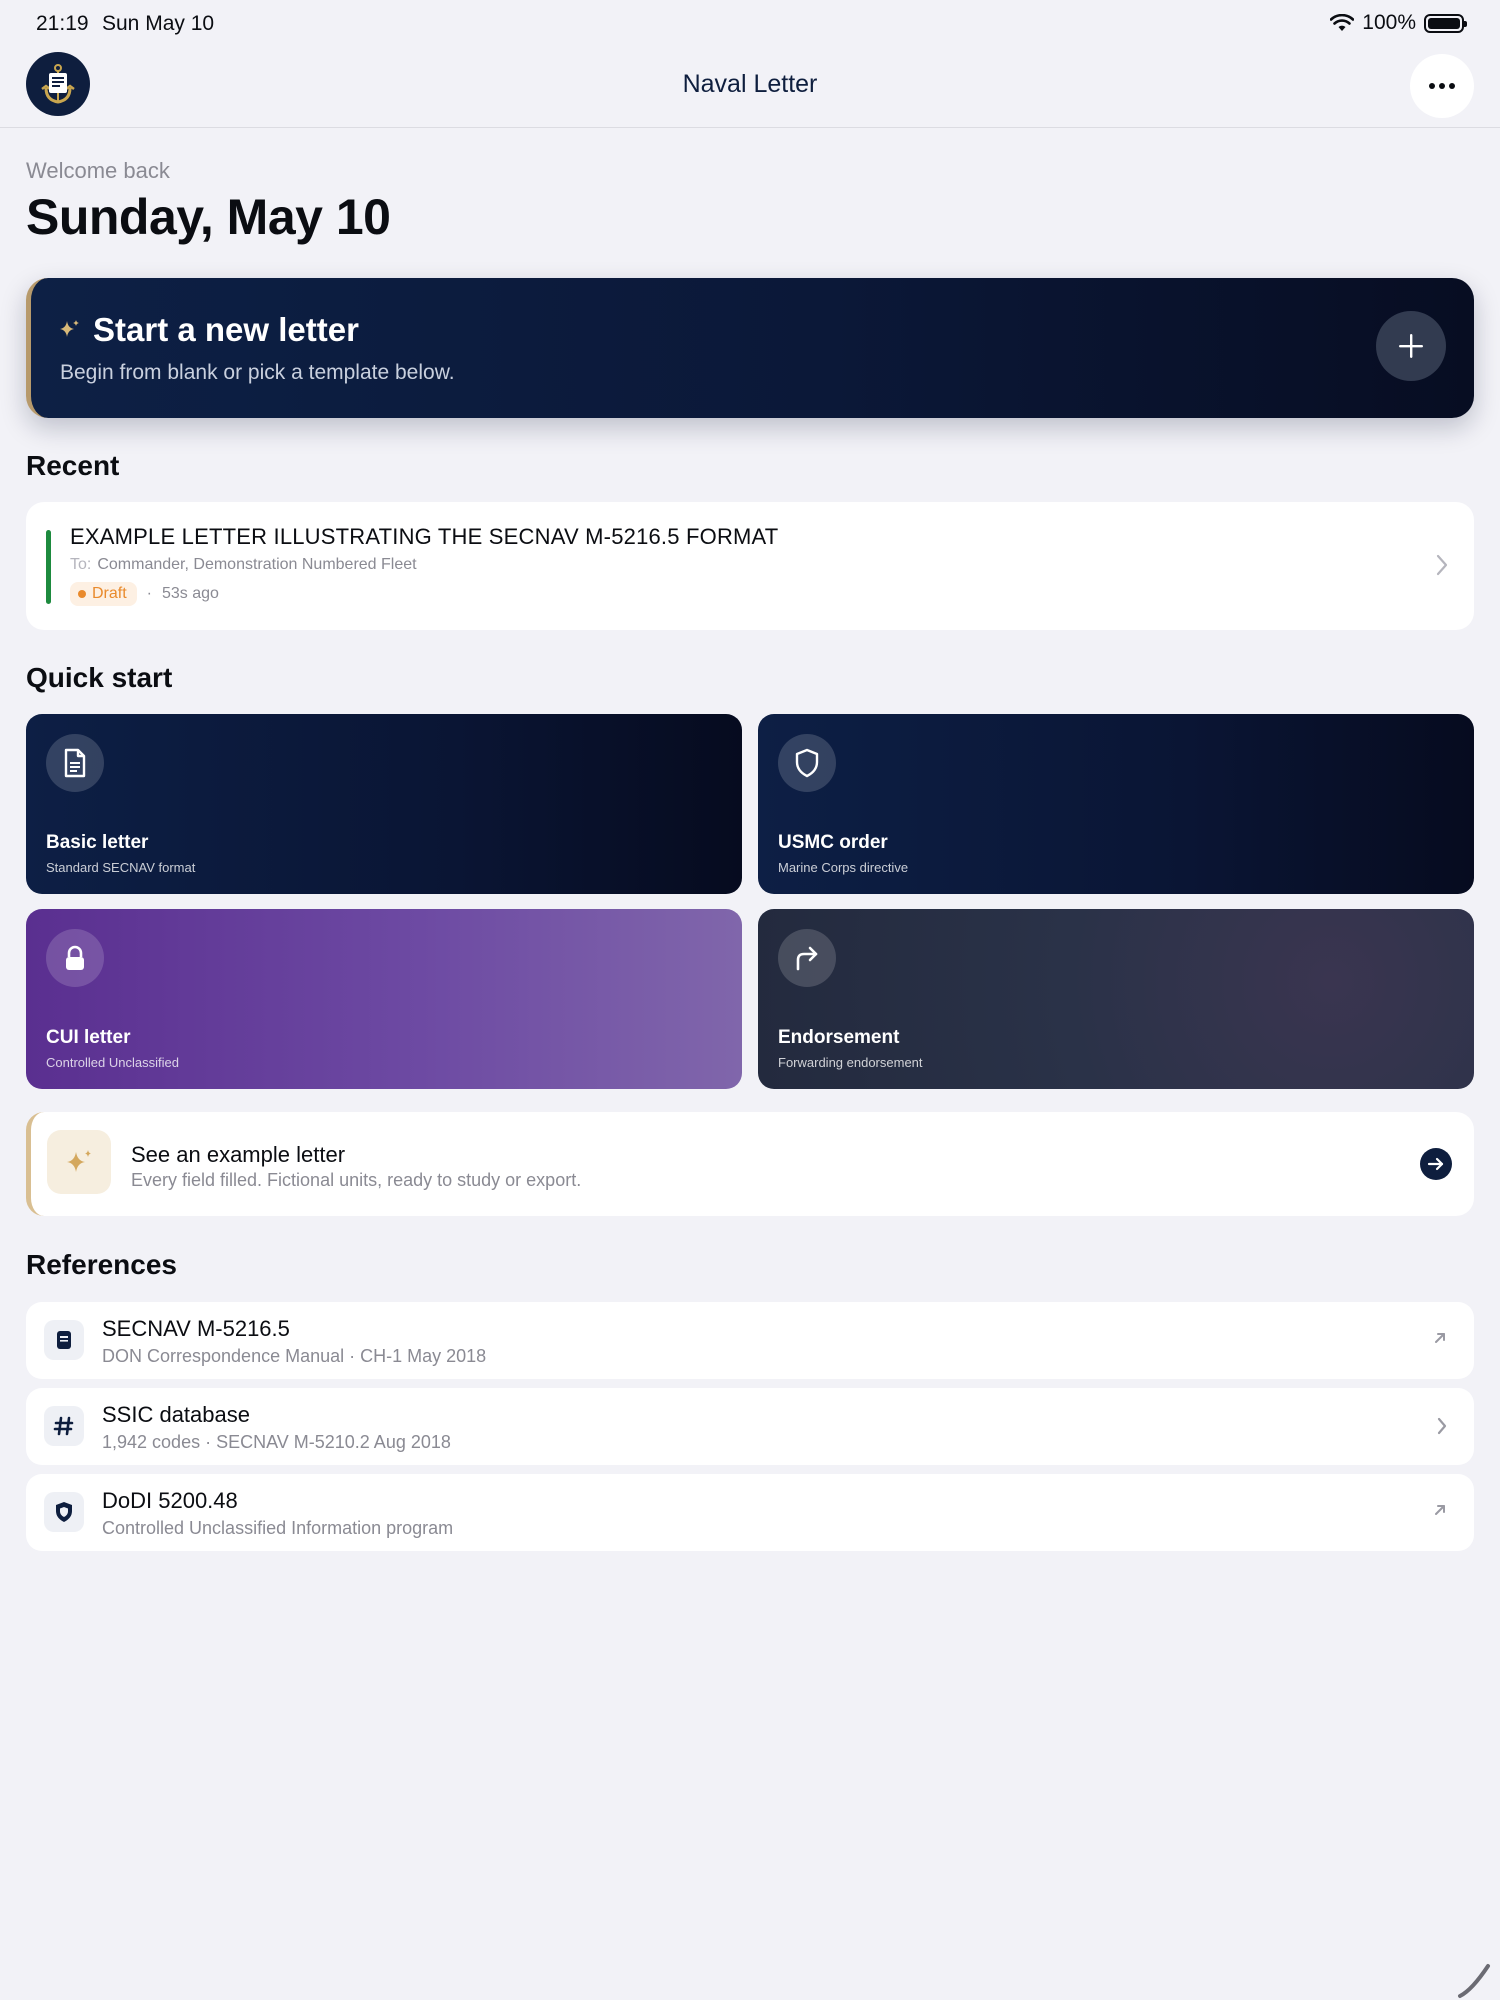  What do you see at coordinates (384, 804) in the screenshot?
I see `tile-basic-letter: Basic letter Standard SECNAV format` at bounding box center [384, 804].